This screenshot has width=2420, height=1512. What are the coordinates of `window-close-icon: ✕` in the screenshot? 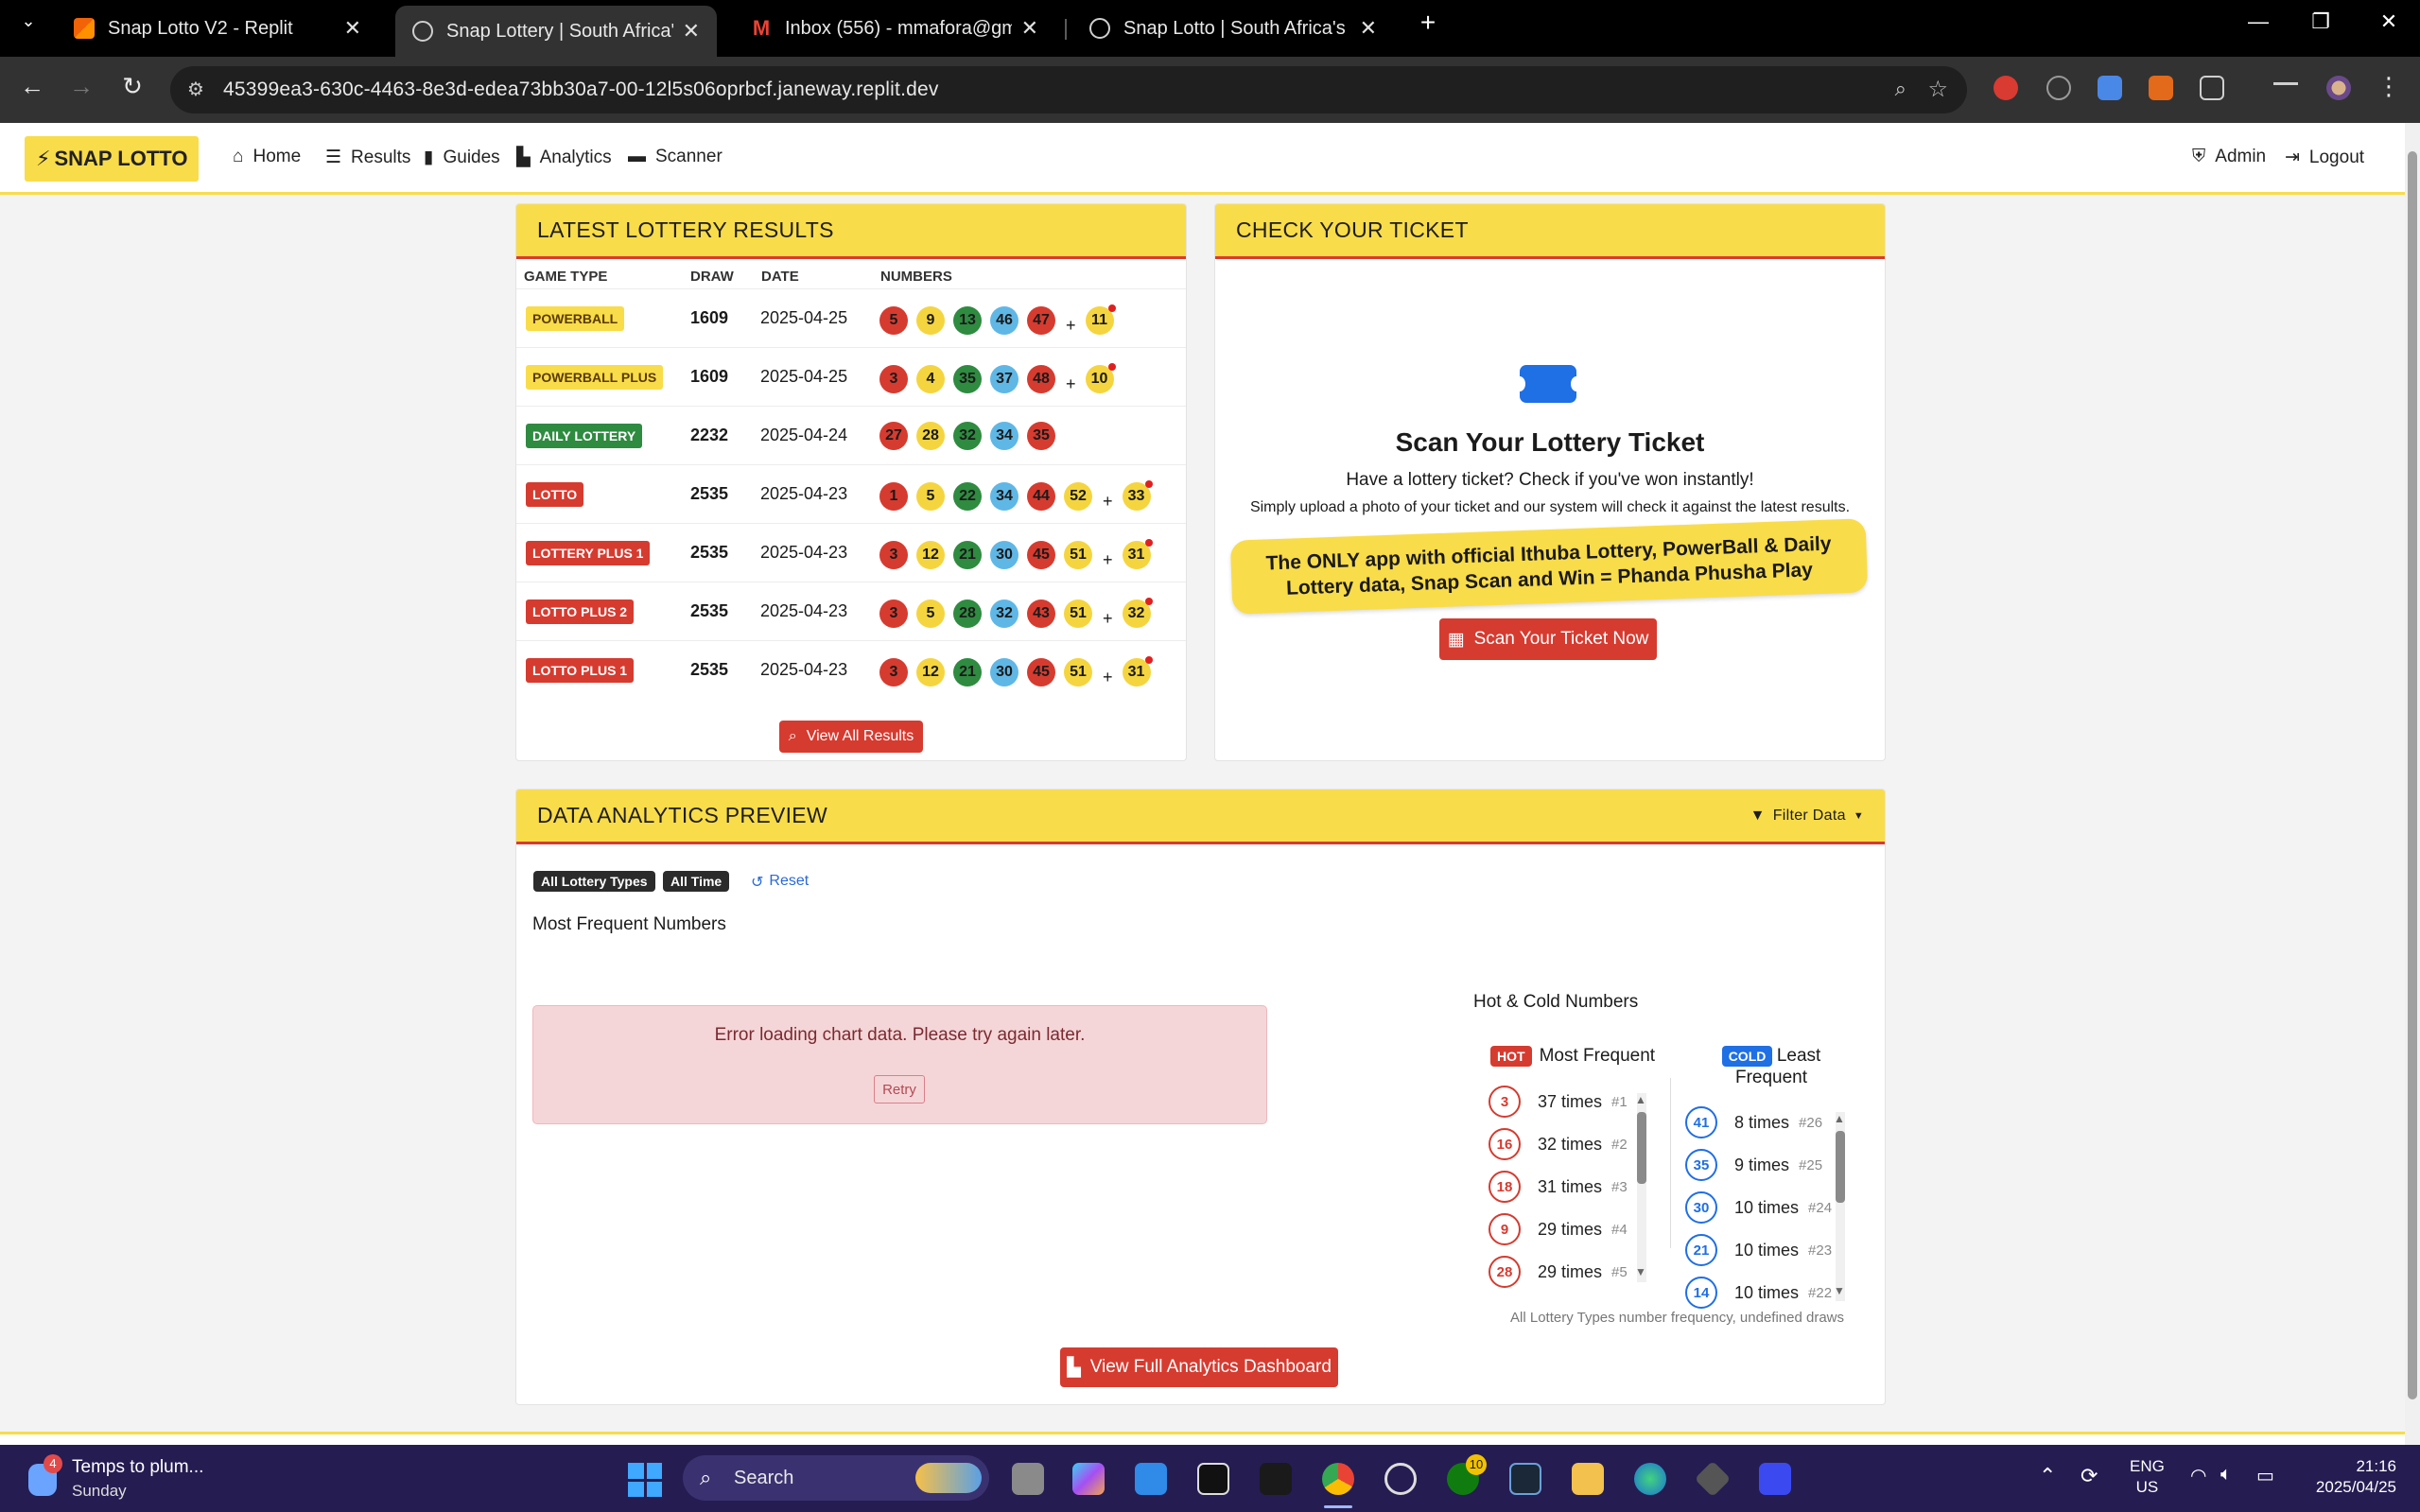 It's located at (2389, 21).